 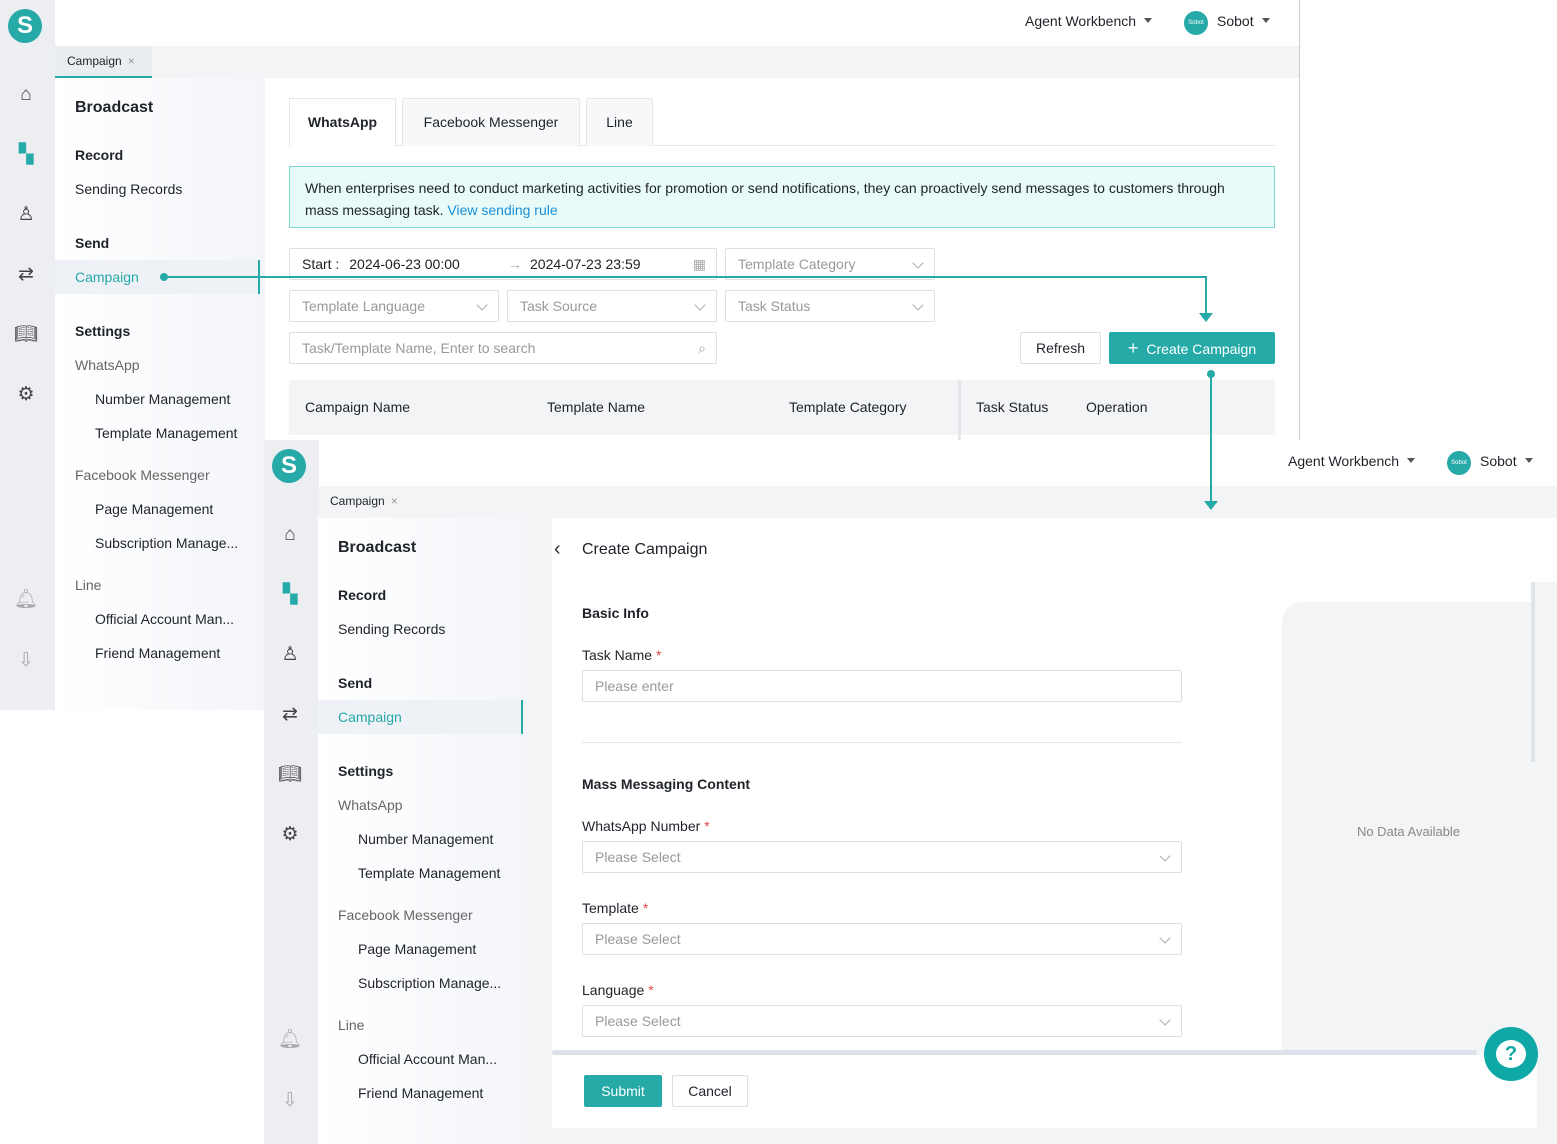 I want to click on flow-connectors, so click(x=689, y=391).